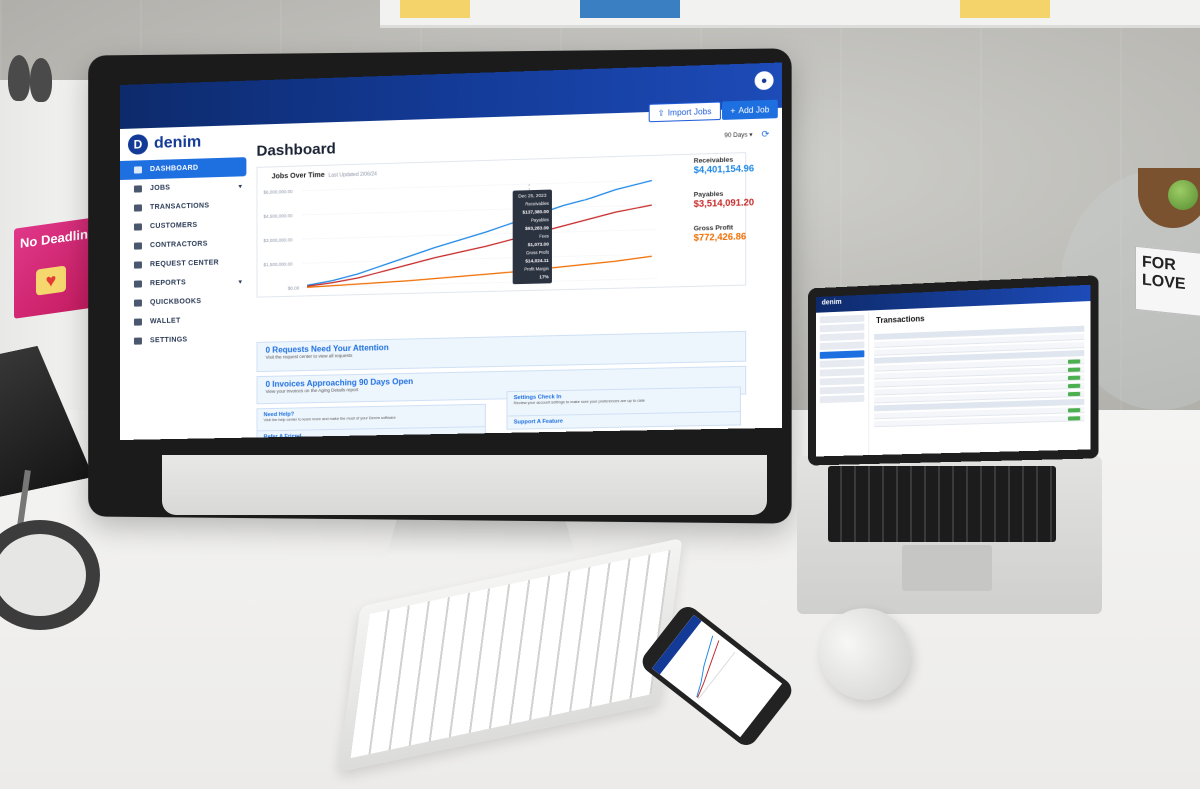  What do you see at coordinates (174, 169) in the screenshot?
I see `sidebar-item-label: DASHBOARD` at bounding box center [174, 169].